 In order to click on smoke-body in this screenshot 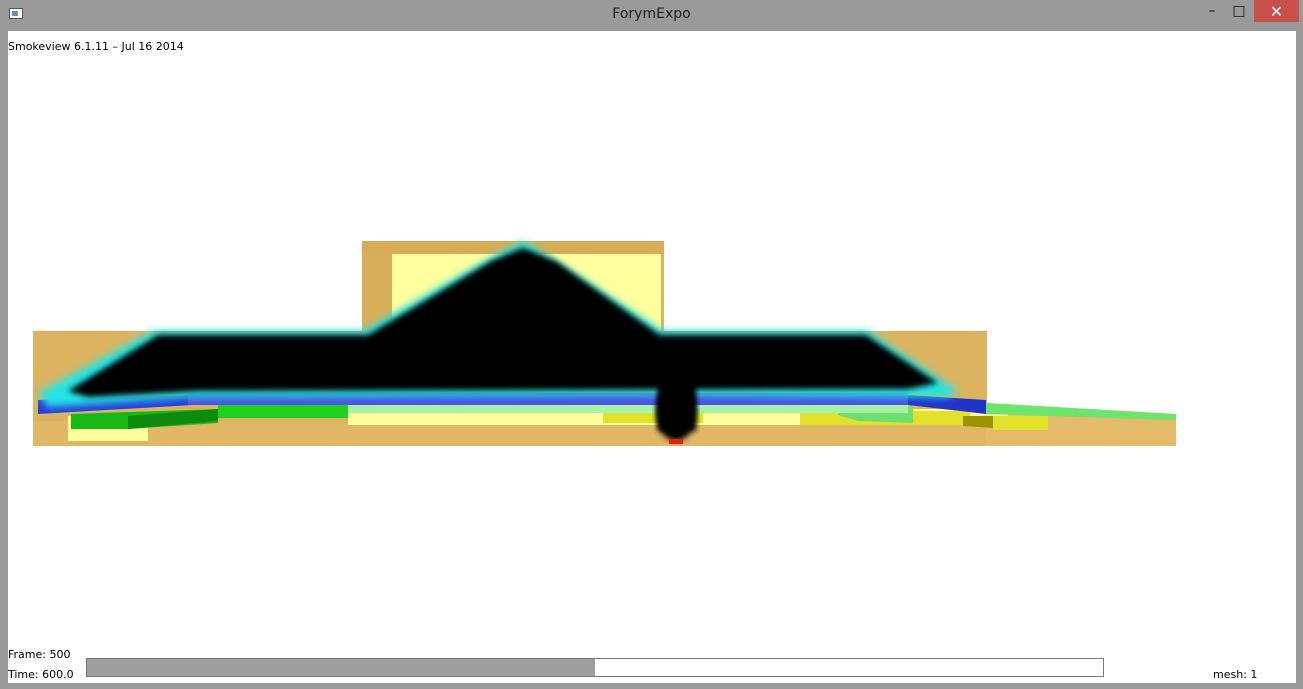, I will do `click(503, 322)`.